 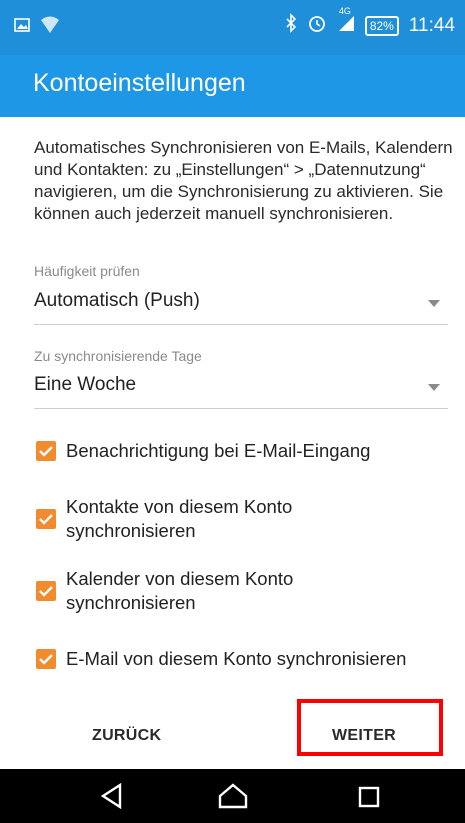 I want to click on signal-icon: 4G, so click(x=346, y=21).